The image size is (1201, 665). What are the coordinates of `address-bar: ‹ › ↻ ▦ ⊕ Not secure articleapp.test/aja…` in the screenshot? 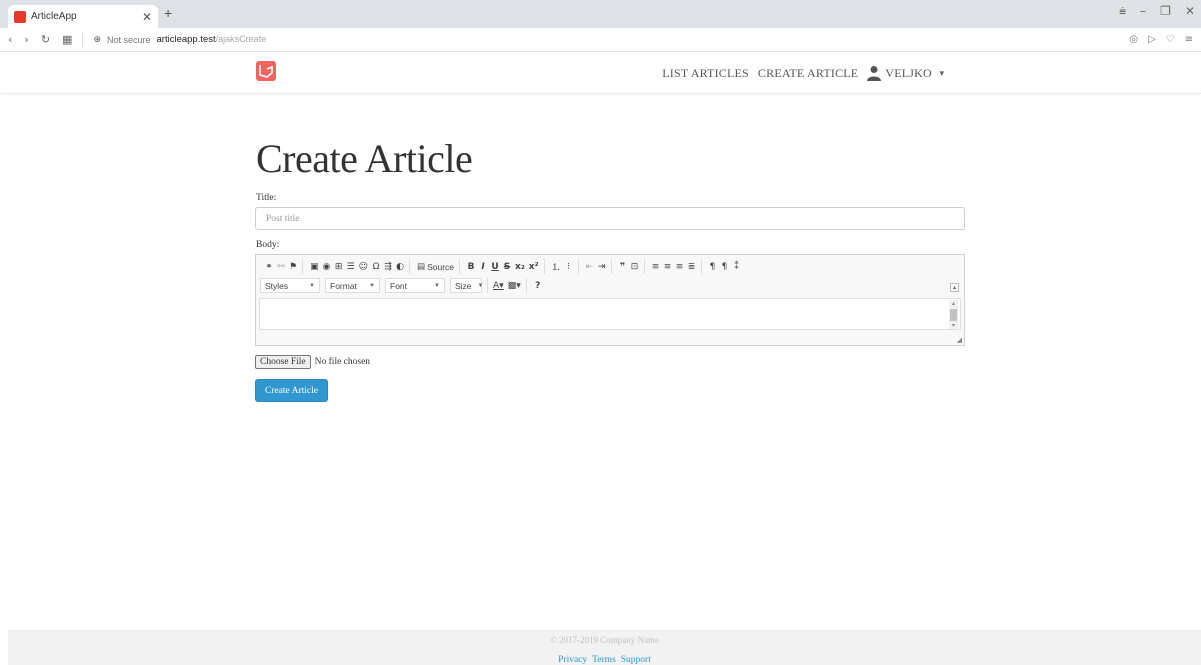 It's located at (600, 40).